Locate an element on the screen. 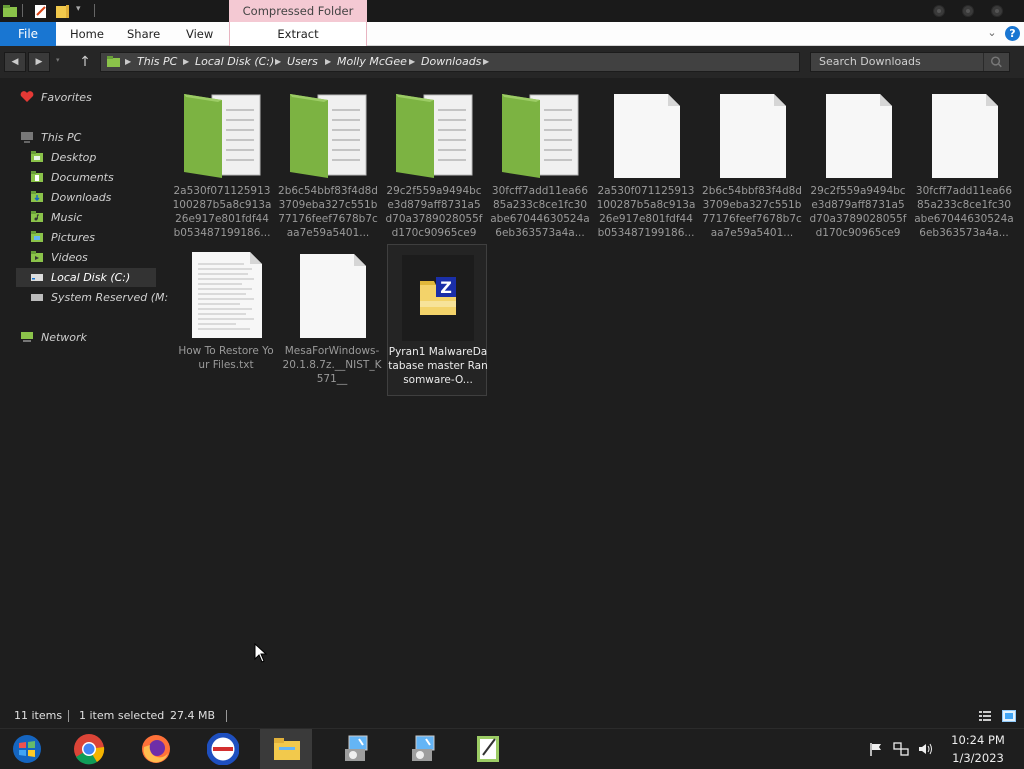 The height and width of the screenshot is (769, 1024). firefox-icon is located at coordinates (156, 749).